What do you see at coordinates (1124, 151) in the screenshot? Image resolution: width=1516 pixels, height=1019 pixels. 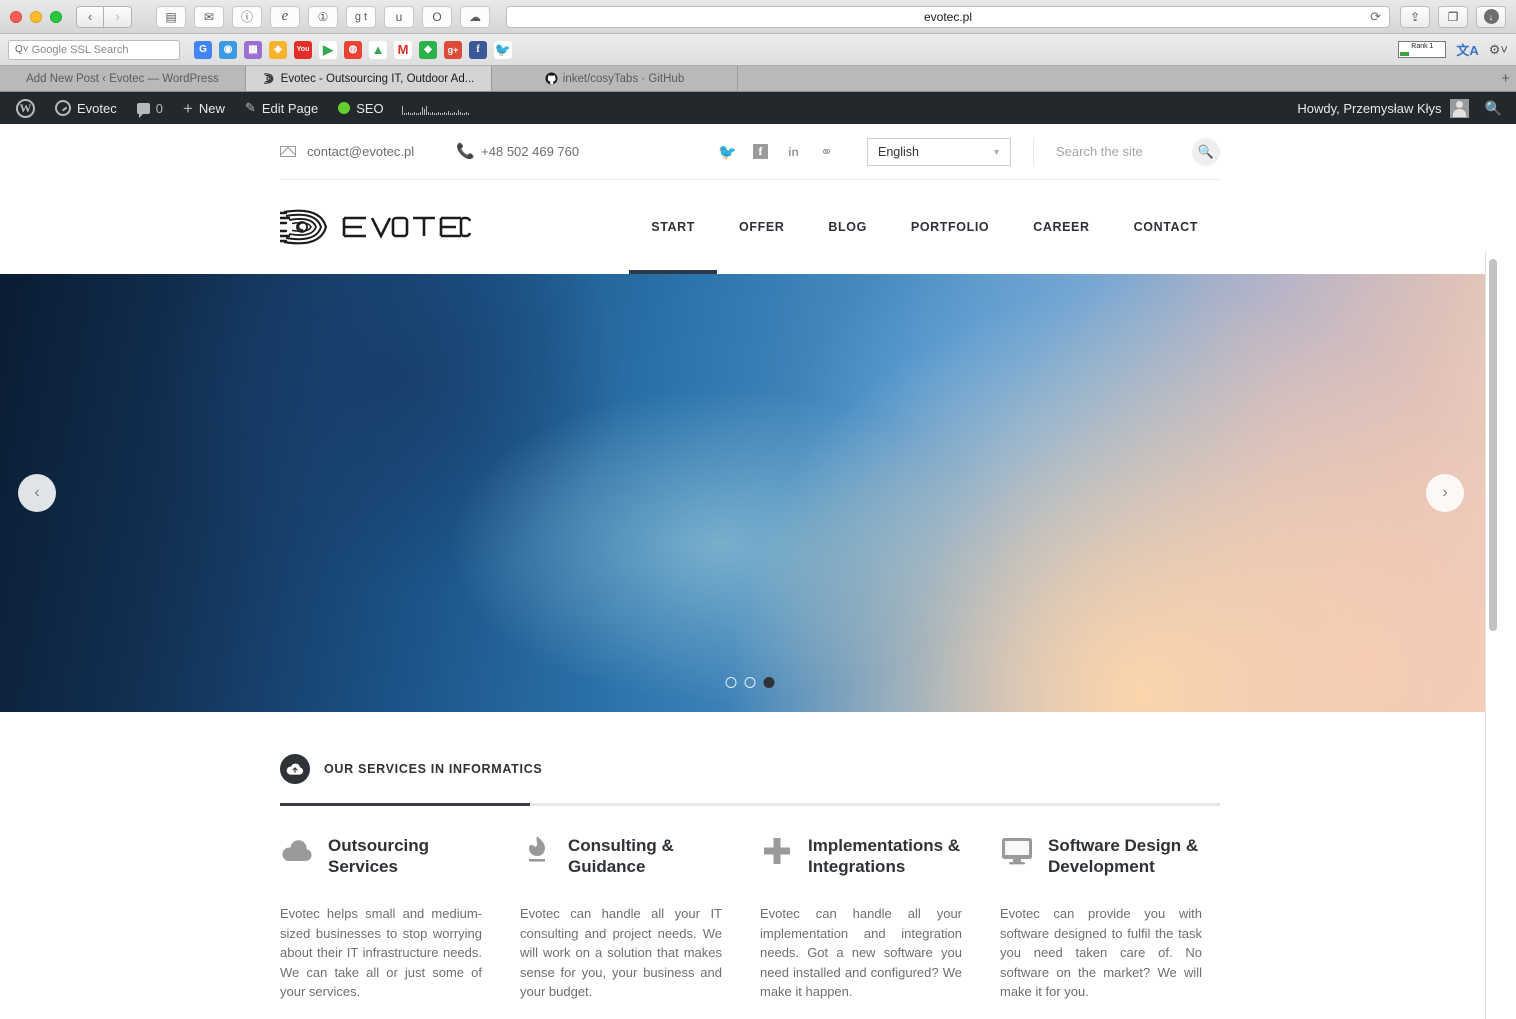 I see `site-search-input: Search the site` at bounding box center [1124, 151].